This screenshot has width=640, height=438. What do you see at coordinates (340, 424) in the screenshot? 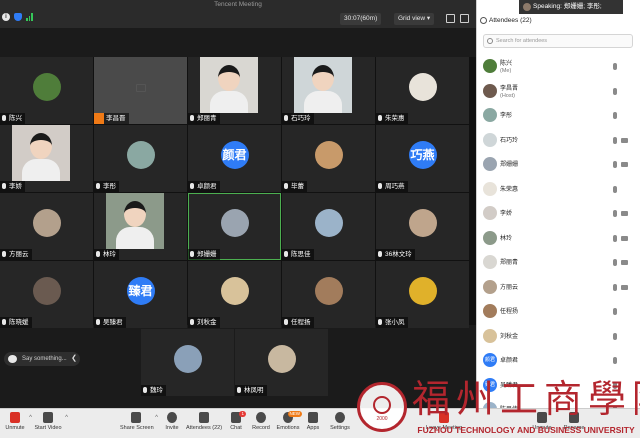
I see `settings-button: Settings` at bounding box center [340, 424].